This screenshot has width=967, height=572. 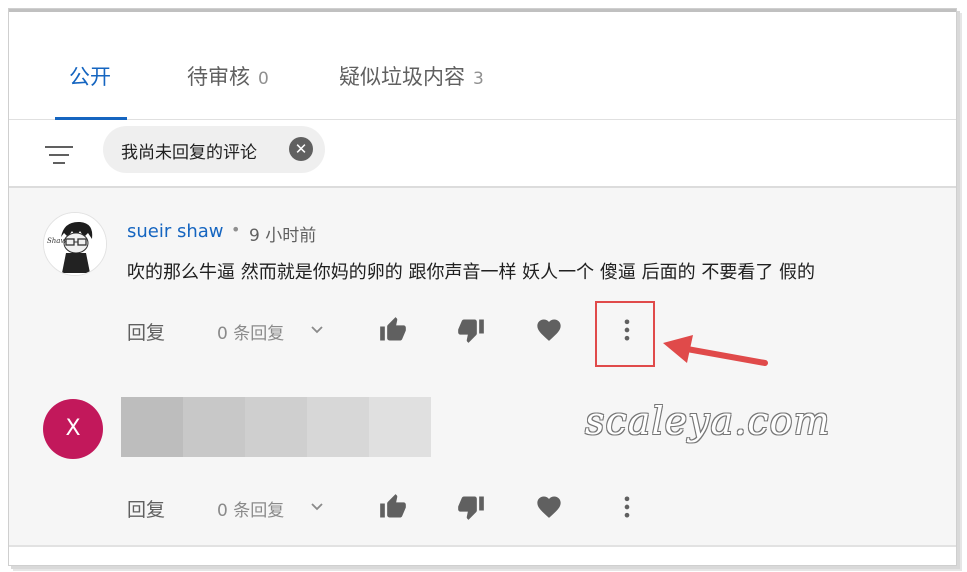 I want to click on tab-bar: 公开 待审核 0 疑似垃圾内容 3, so click(x=482, y=83).